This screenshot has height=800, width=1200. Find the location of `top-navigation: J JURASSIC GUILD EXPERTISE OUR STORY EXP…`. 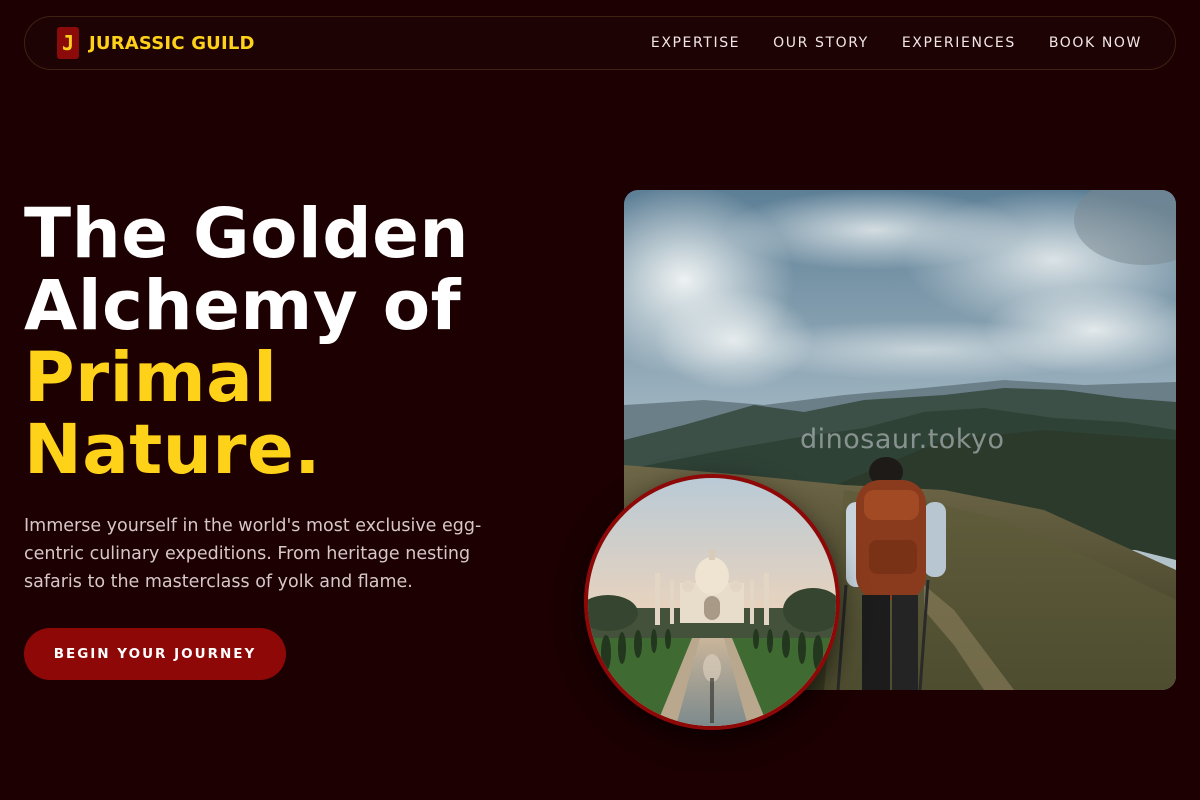

top-navigation: J JURASSIC GUILD EXPERTISE OUR STORY EXP… is located at coordinates (600, 43).